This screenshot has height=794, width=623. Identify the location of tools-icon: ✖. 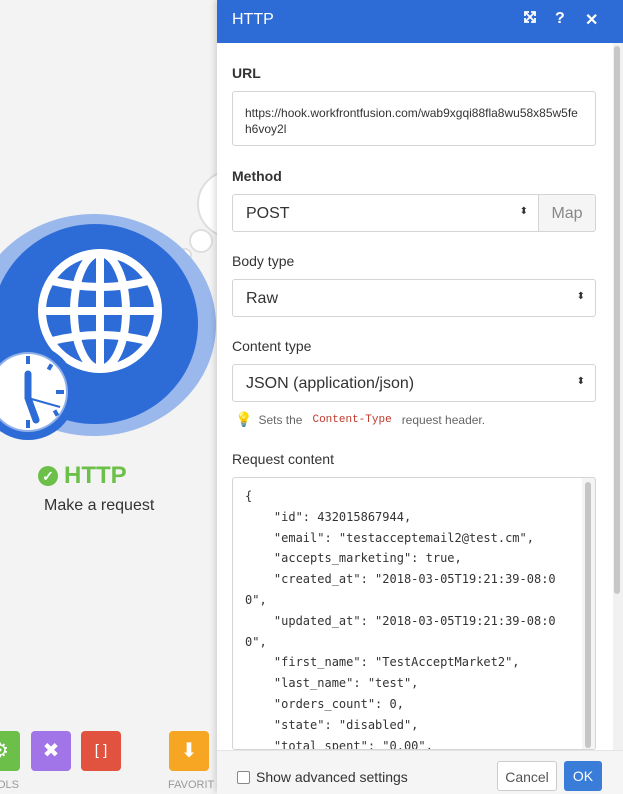
(51, 751).